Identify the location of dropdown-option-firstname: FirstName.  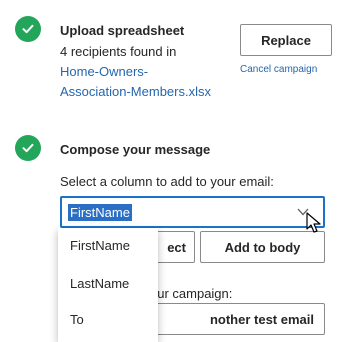
(100, 245).